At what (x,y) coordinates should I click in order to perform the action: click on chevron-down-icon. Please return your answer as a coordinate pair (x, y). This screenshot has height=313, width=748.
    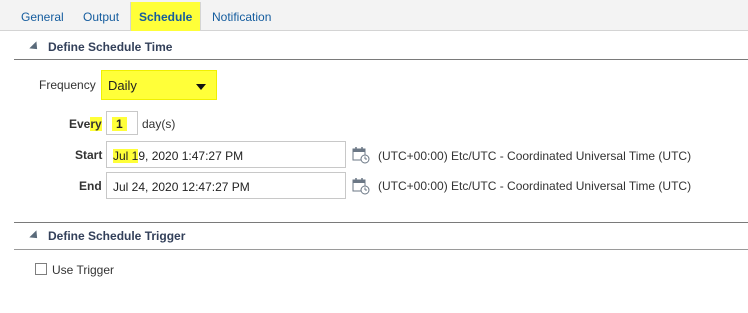
    Looking at the image, I should click on (201, 87).